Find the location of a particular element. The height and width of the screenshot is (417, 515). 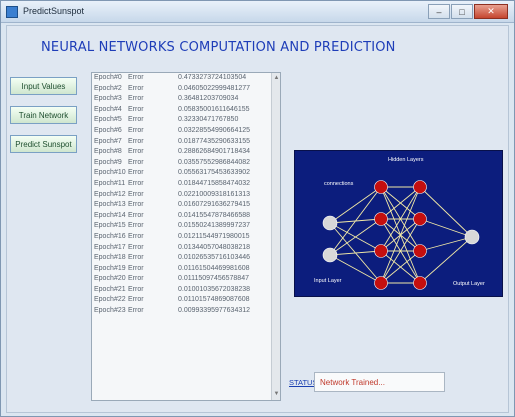

log-value: 0.01550241389997237 is located at coordinates (214, 226).